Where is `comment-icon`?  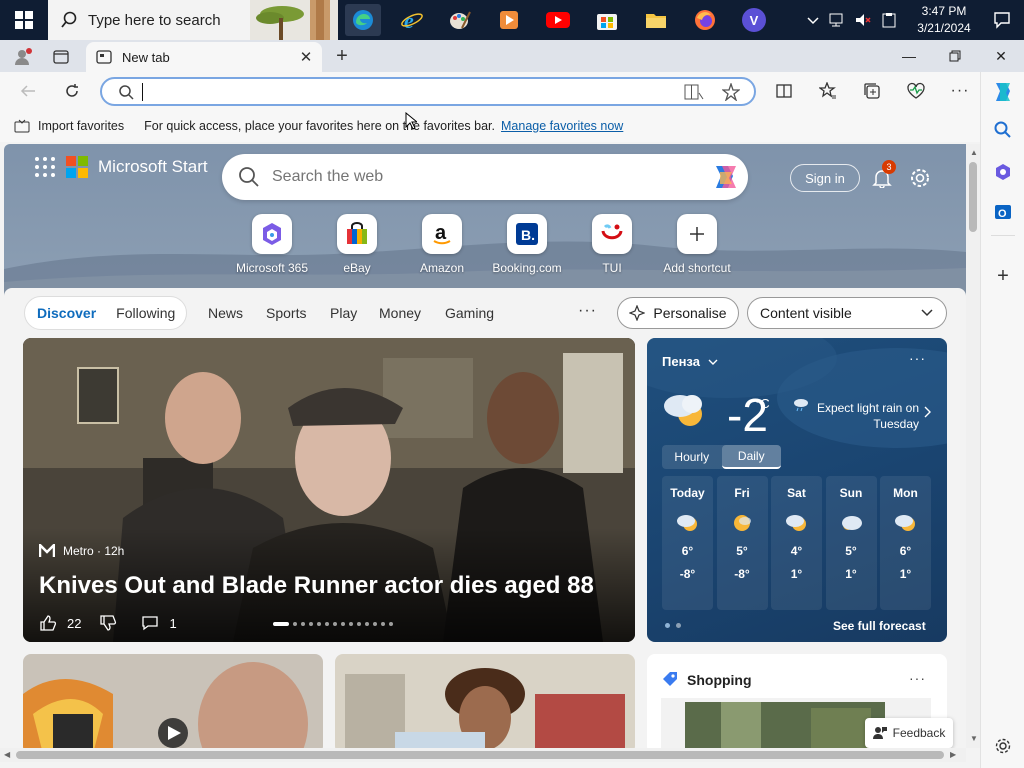
comment-icon is located at coordinates (150, 623).